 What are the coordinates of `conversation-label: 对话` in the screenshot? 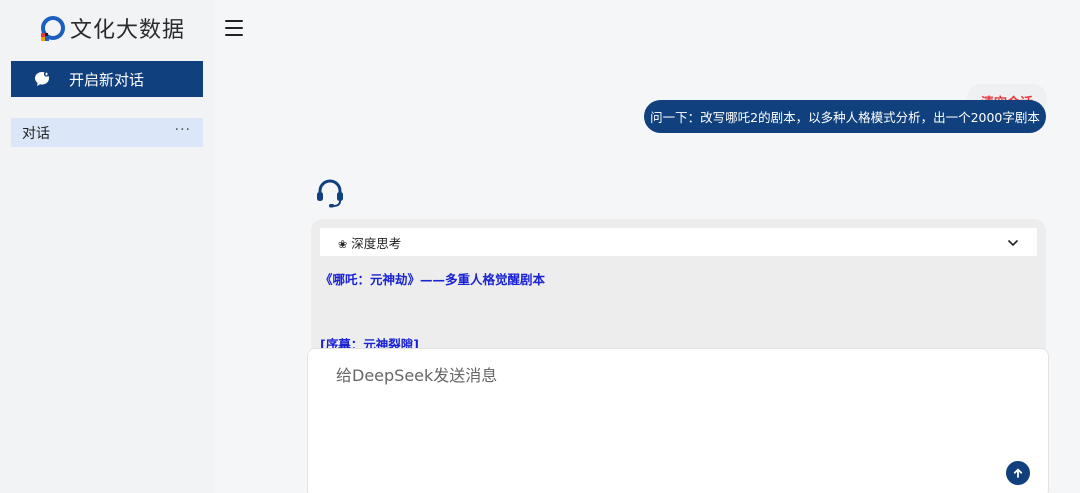 It's located at (36, 133).